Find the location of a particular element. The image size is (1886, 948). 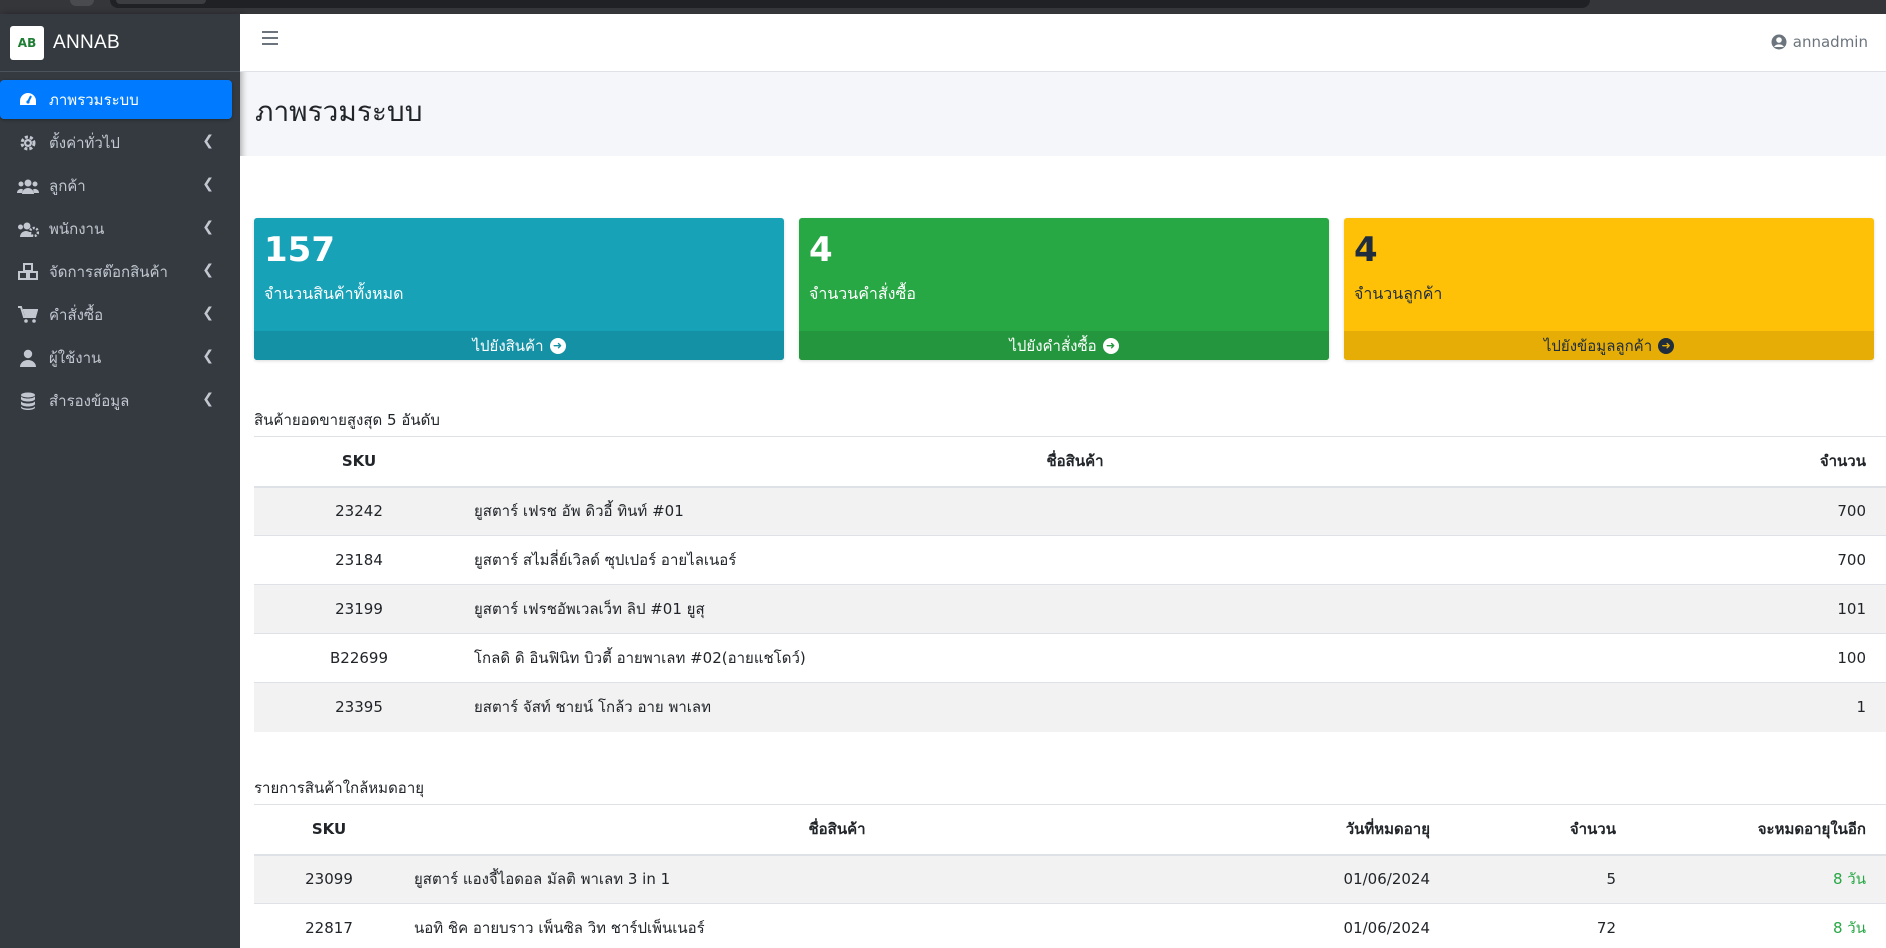

stat-box-products: 157 จำนวนสินค้าทั้งหมด ไปยังสินค้า ➜ is located at coordinates (519, 289).